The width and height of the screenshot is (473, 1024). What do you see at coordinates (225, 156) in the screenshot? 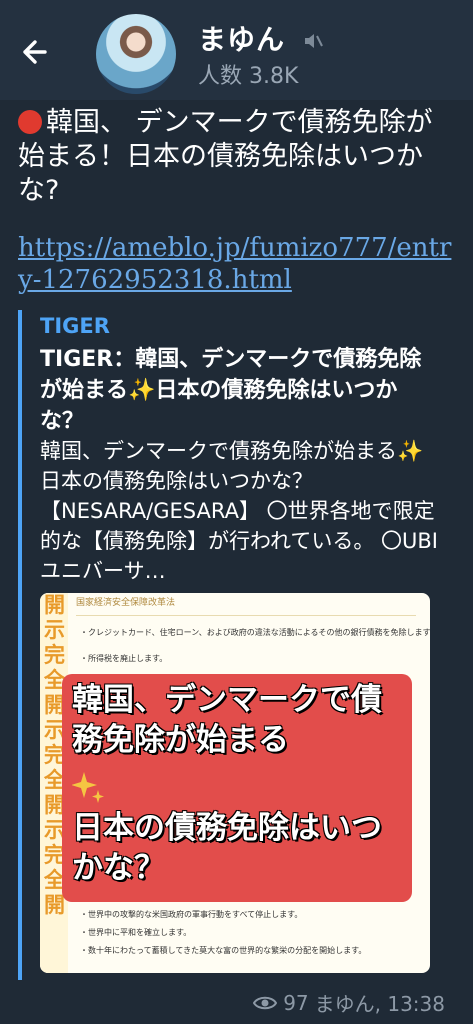
I see `message-headline: 韓国、 デンマークで債務免除が始まる！日本の債務免除はいつかな?` at bounding box center [225, 156].